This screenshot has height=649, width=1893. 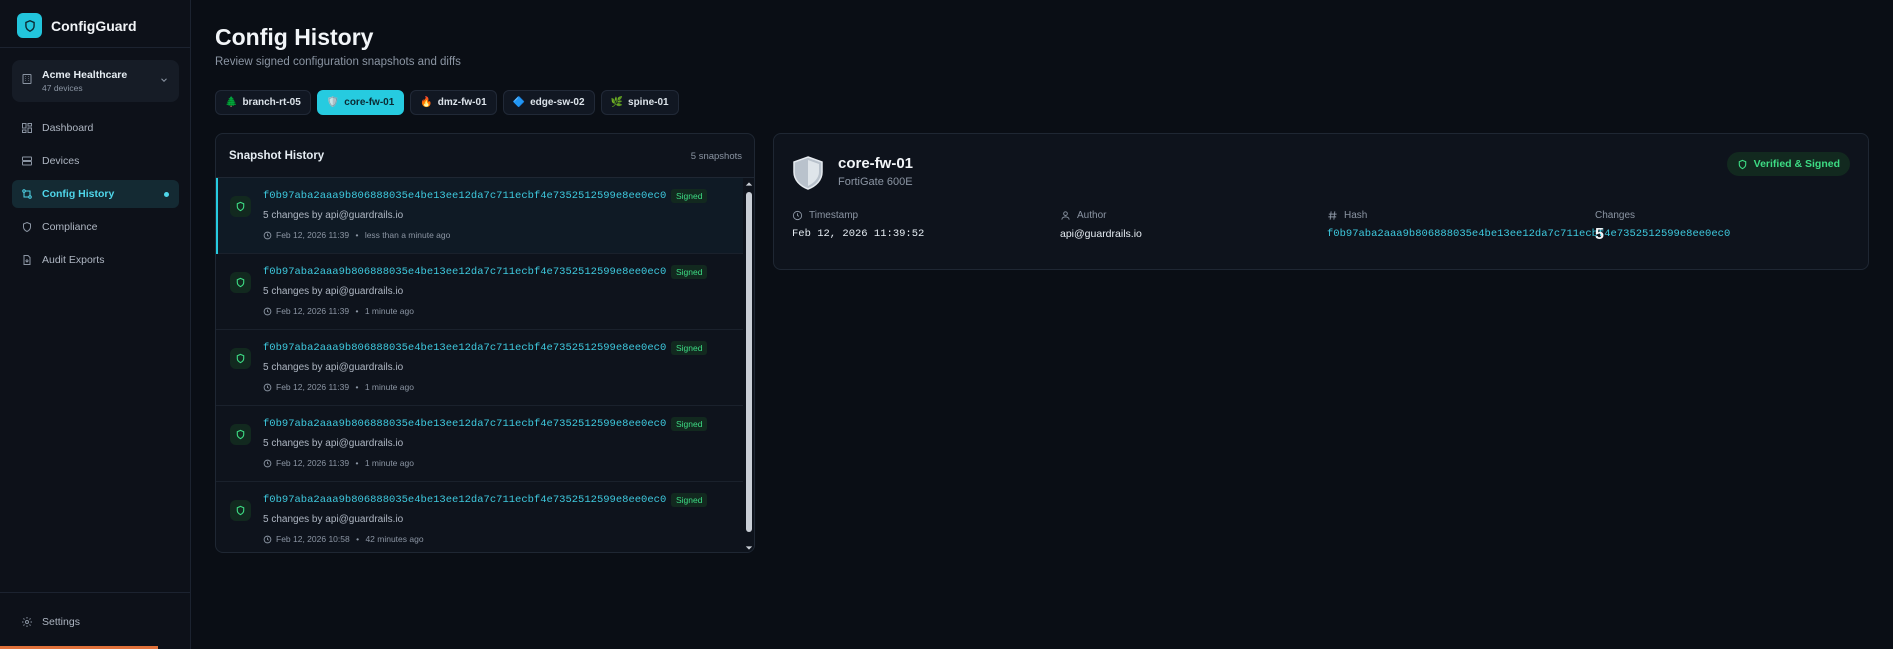 What do you see at coordinates (333, 102) in the screenshot?
I see `shield-icon: 🛡️` at bounding box center [333, 102].